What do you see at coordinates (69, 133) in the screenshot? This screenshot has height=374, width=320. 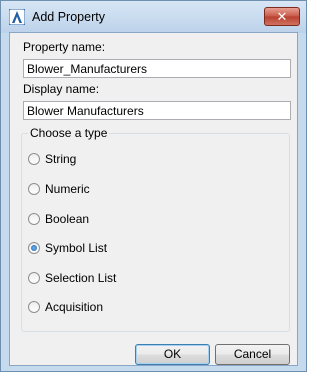 I see `type-group-legend: Choose a type` at bounding box center [69, 133].